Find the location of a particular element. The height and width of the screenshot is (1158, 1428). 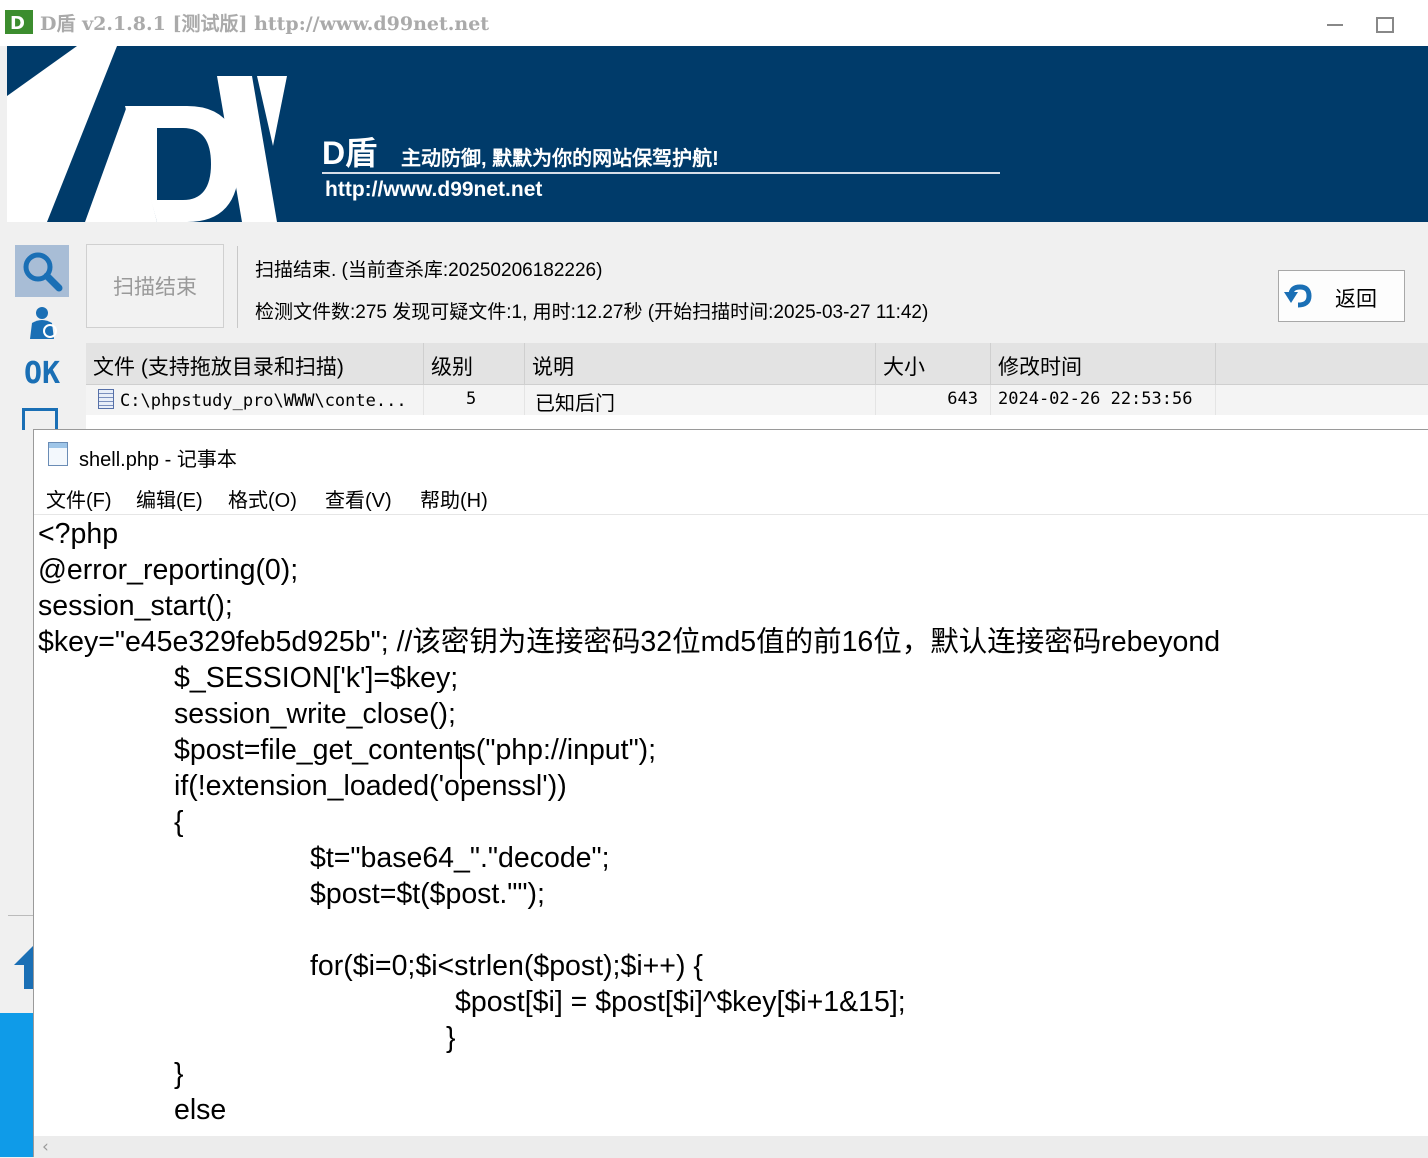

side-panel-strip is located at coordinates (16, 1085).